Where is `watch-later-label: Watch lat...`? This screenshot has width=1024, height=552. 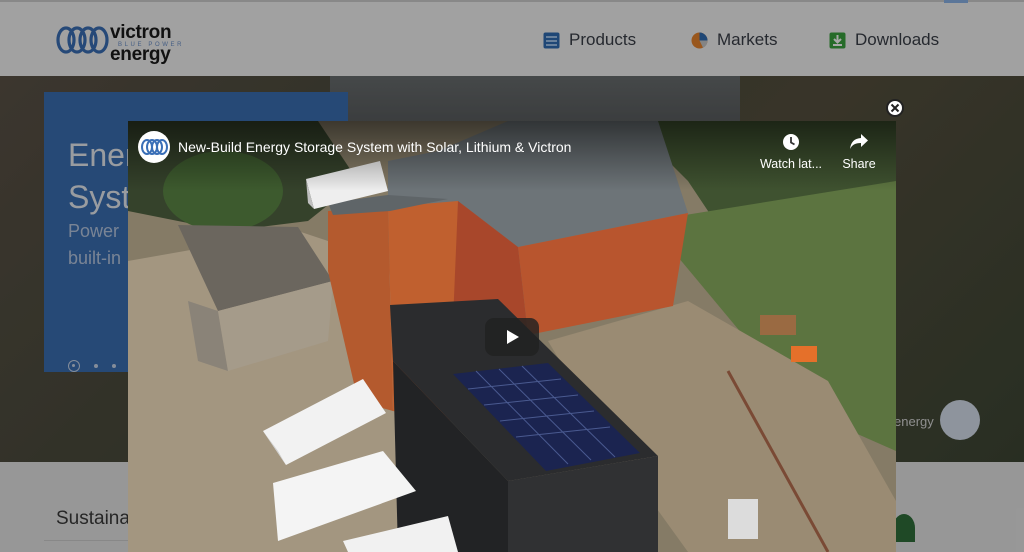 watch-later-label: Watch lat... is located at coordinates (791, 164).